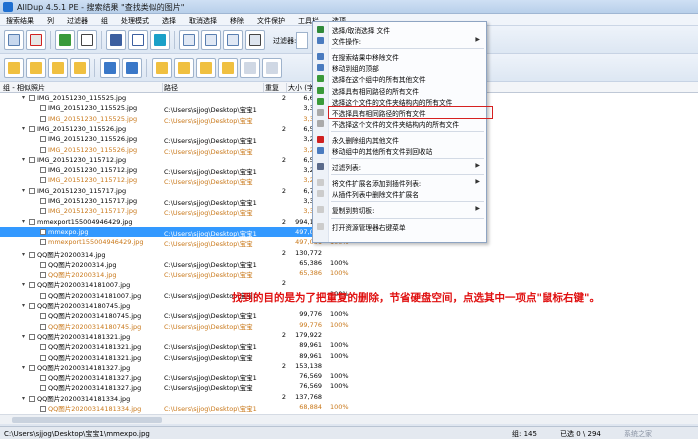 The height and width of the screenshot is (439, 698). What do you see at coordinates (189, 40) in the screenshot?
I see `toolbar-button-columns` at bounding box center [189, 40].